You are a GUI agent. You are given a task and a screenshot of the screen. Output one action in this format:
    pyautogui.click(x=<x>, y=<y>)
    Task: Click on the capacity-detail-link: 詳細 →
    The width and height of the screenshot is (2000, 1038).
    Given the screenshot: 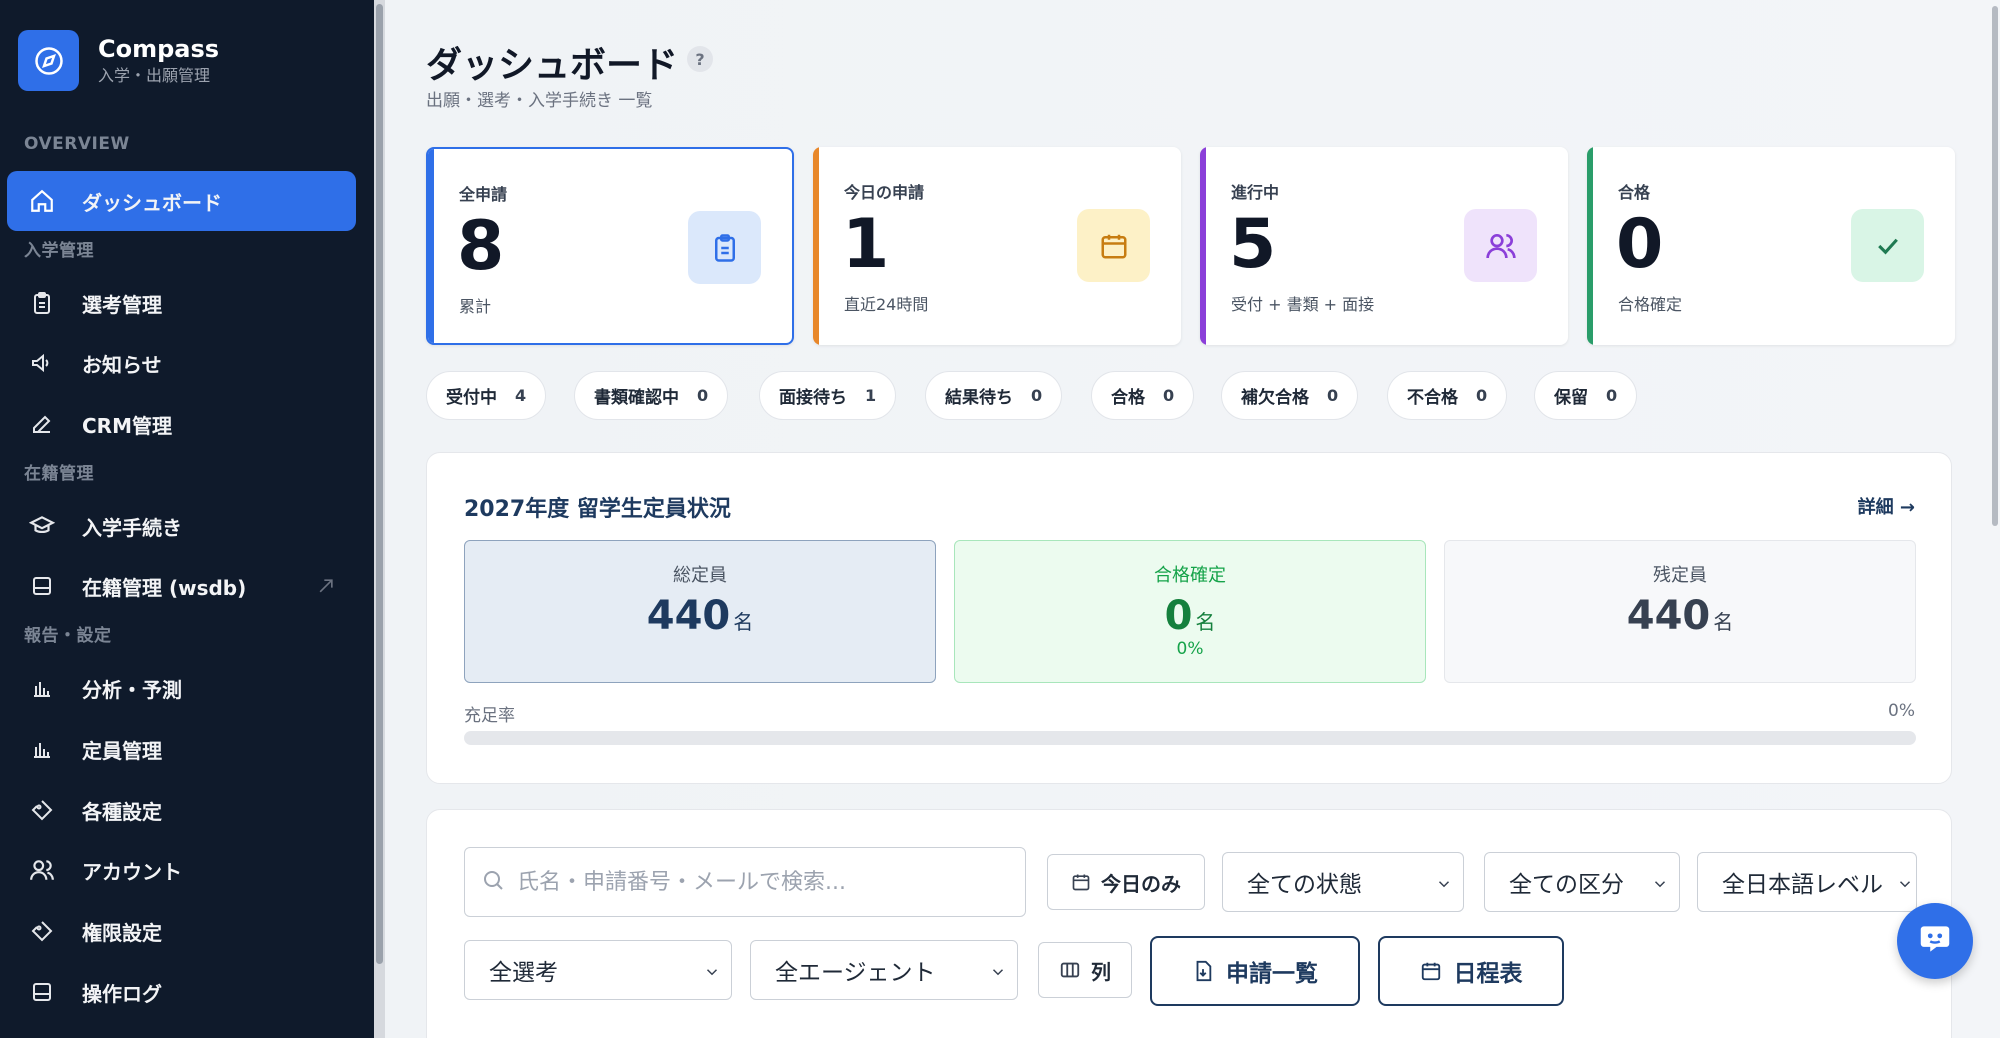 What is the action you would take?
    pyautogui.click(x=1886, y=506)
    